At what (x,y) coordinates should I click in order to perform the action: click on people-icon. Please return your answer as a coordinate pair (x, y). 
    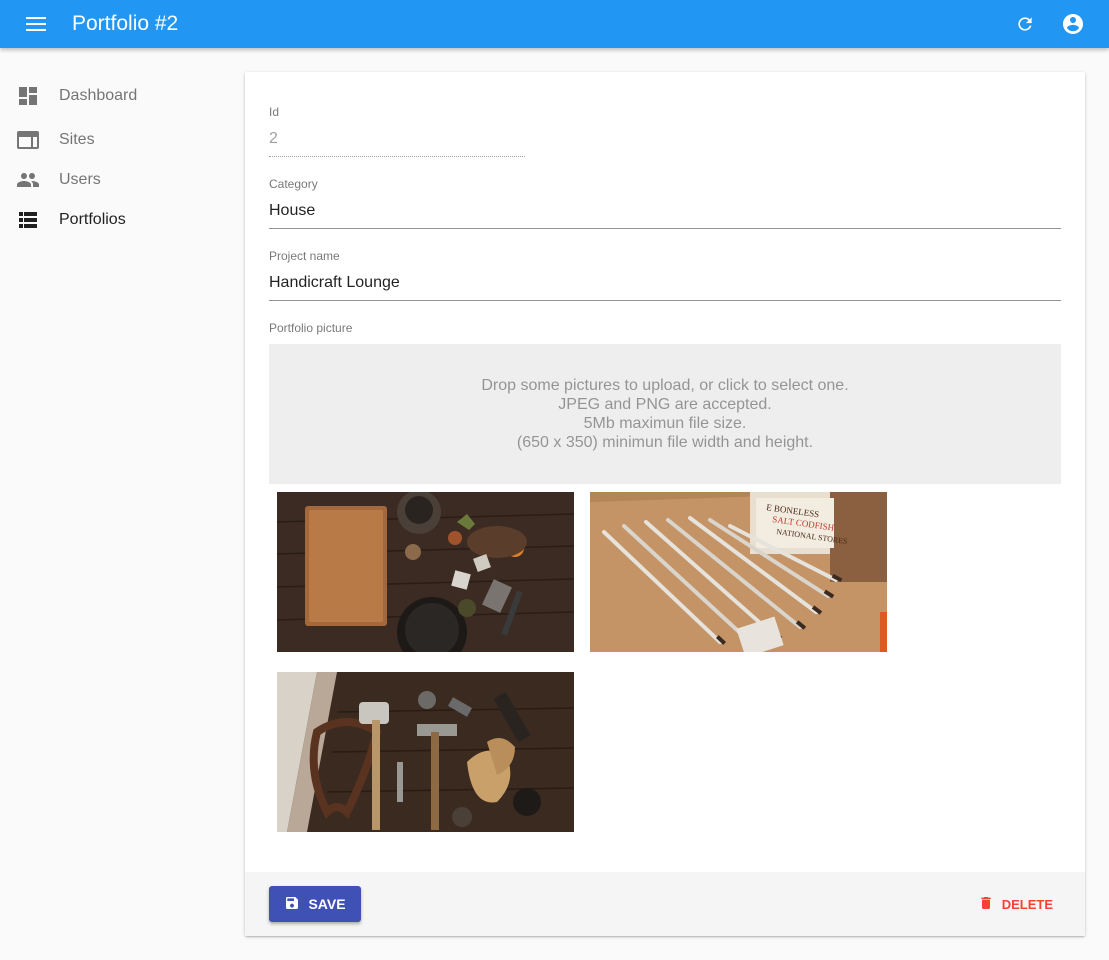
    Looking at the image, I should click on (28, 180).